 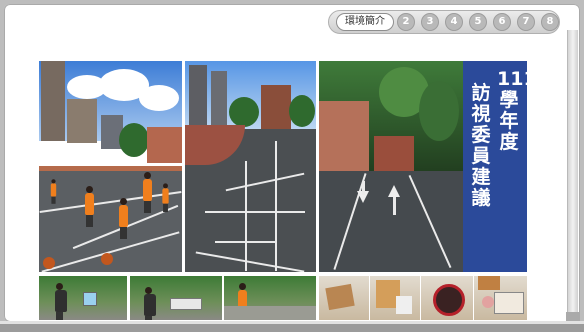 What do you see at coordinates (406, 22) in the screenshot?
I see `nav-page-2: 2` at bounding box center [406, 22].